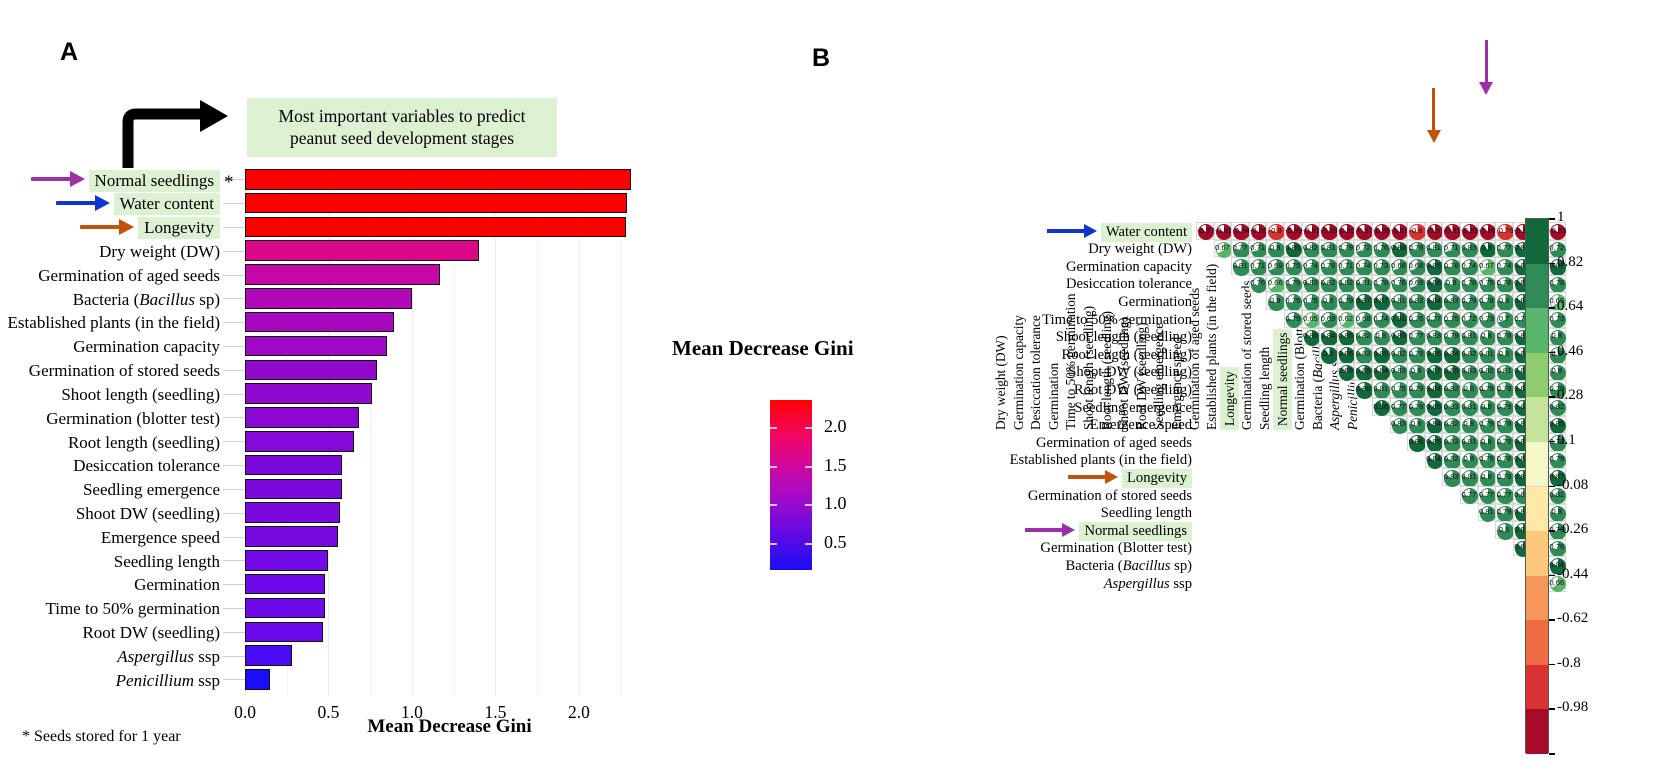 This screenshot has width=1654, height=777. I want to click on correlation-value: 0.65, so click(1310, 318).